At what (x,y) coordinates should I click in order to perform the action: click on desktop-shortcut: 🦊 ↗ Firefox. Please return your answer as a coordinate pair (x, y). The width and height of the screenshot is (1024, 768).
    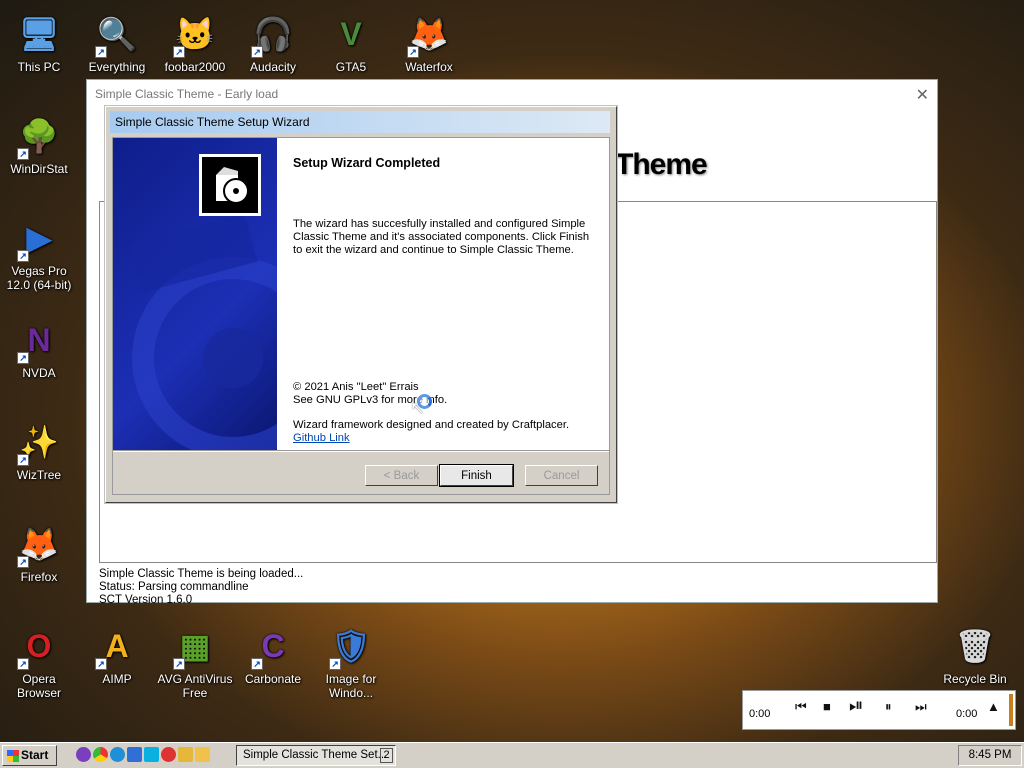
    Looking at the image, I should click on (39, 552).